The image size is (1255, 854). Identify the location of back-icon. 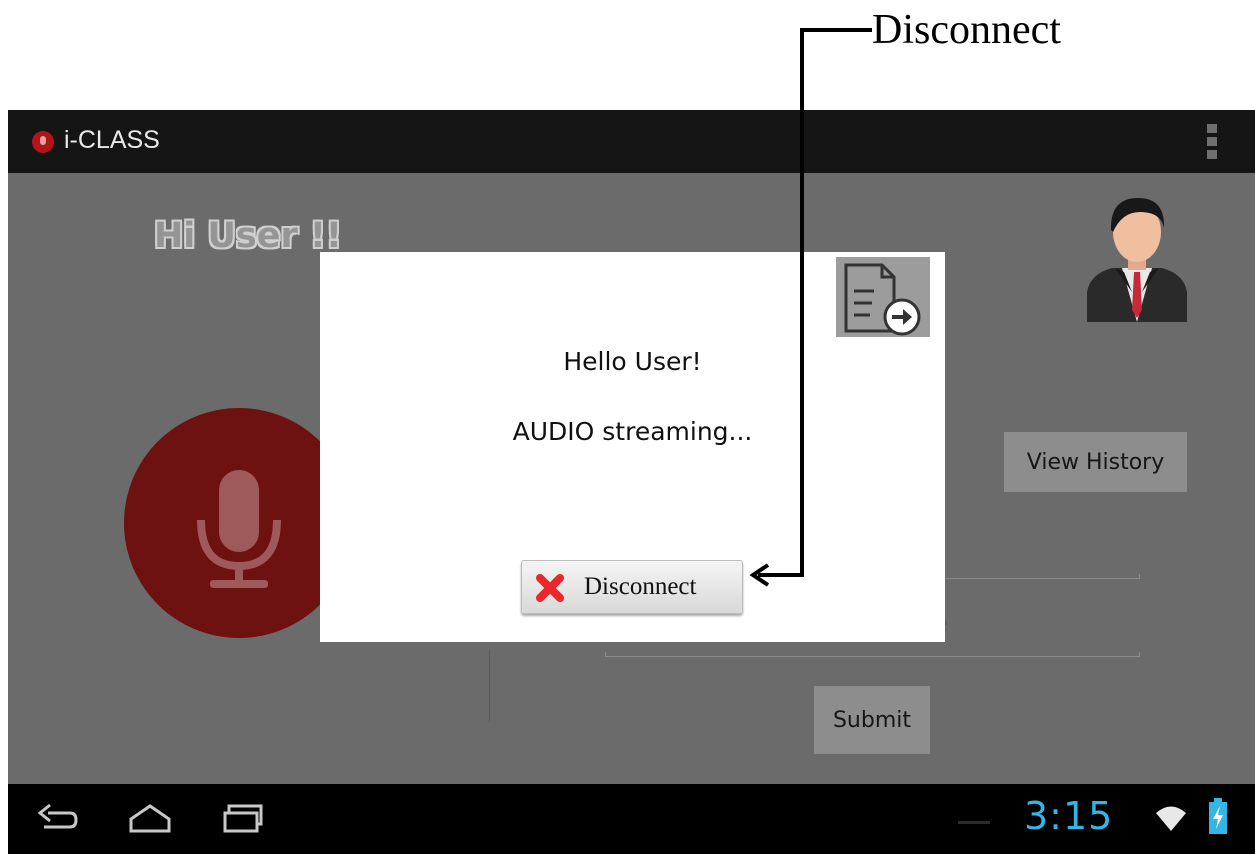
(56, 819).